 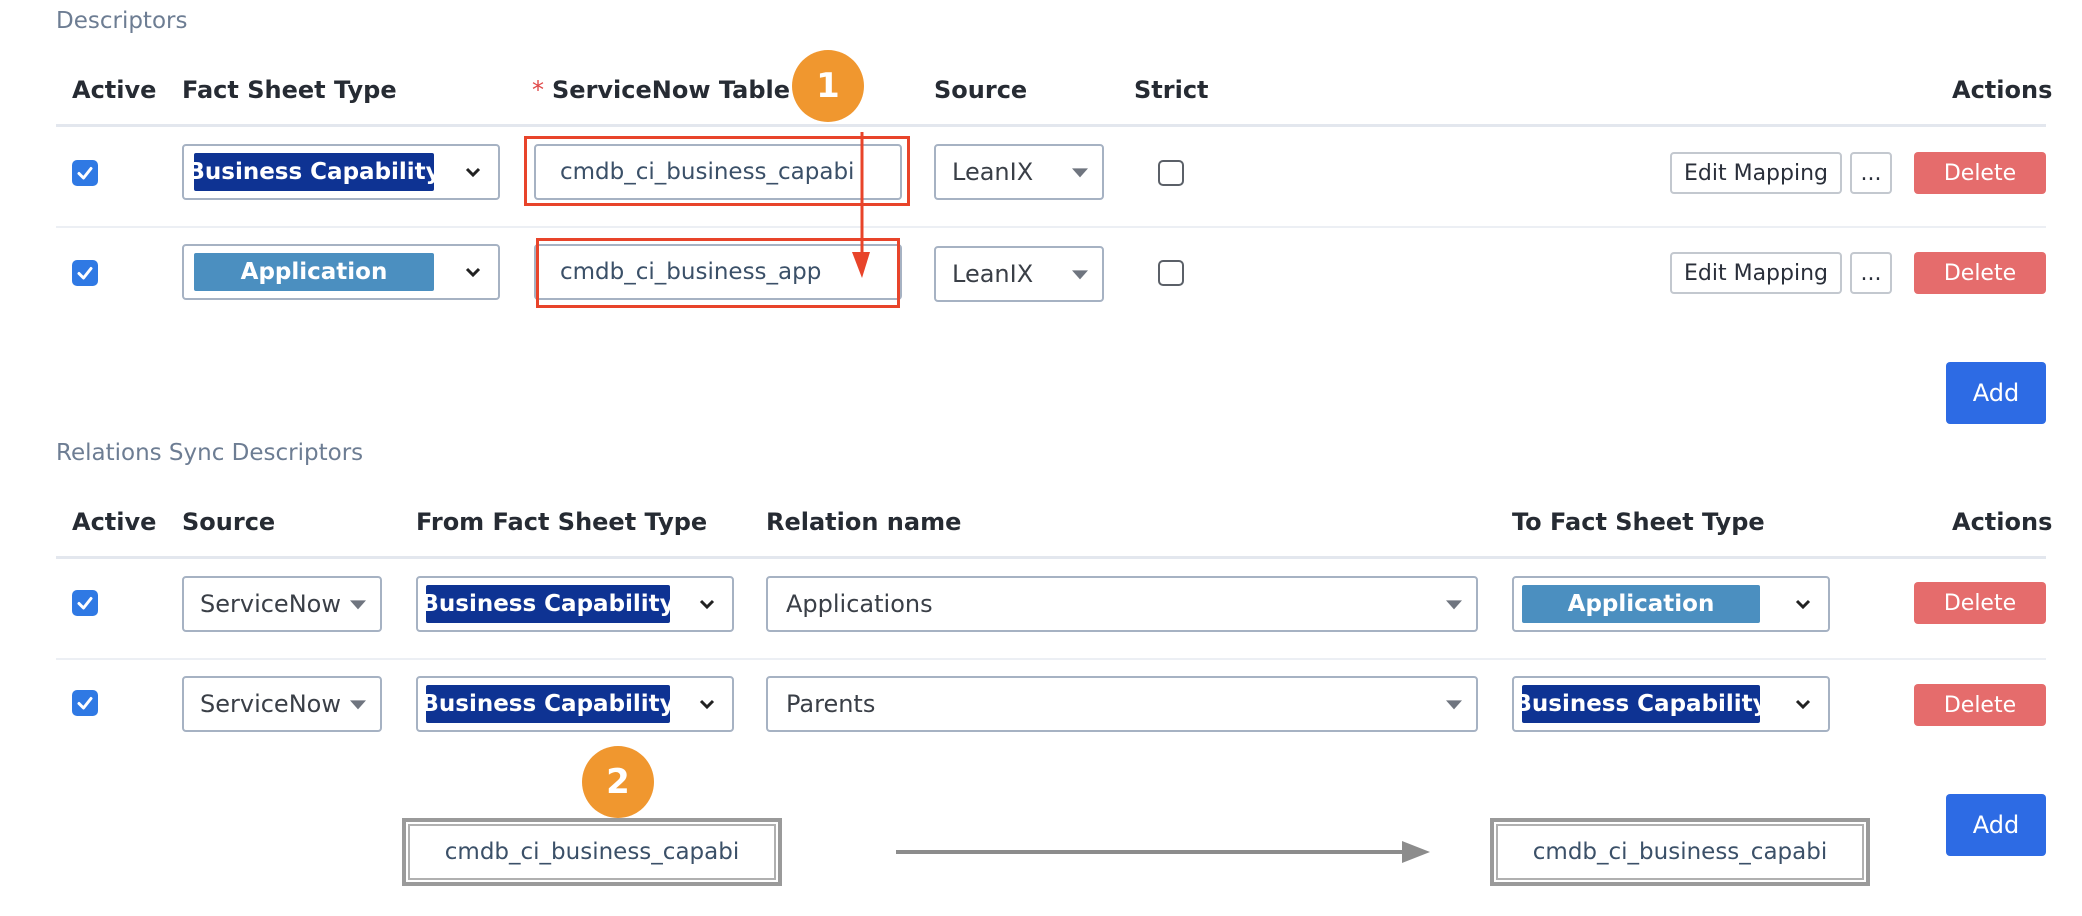 I want to click on relation-name-select: Applications, so click(x=1122, y=604).